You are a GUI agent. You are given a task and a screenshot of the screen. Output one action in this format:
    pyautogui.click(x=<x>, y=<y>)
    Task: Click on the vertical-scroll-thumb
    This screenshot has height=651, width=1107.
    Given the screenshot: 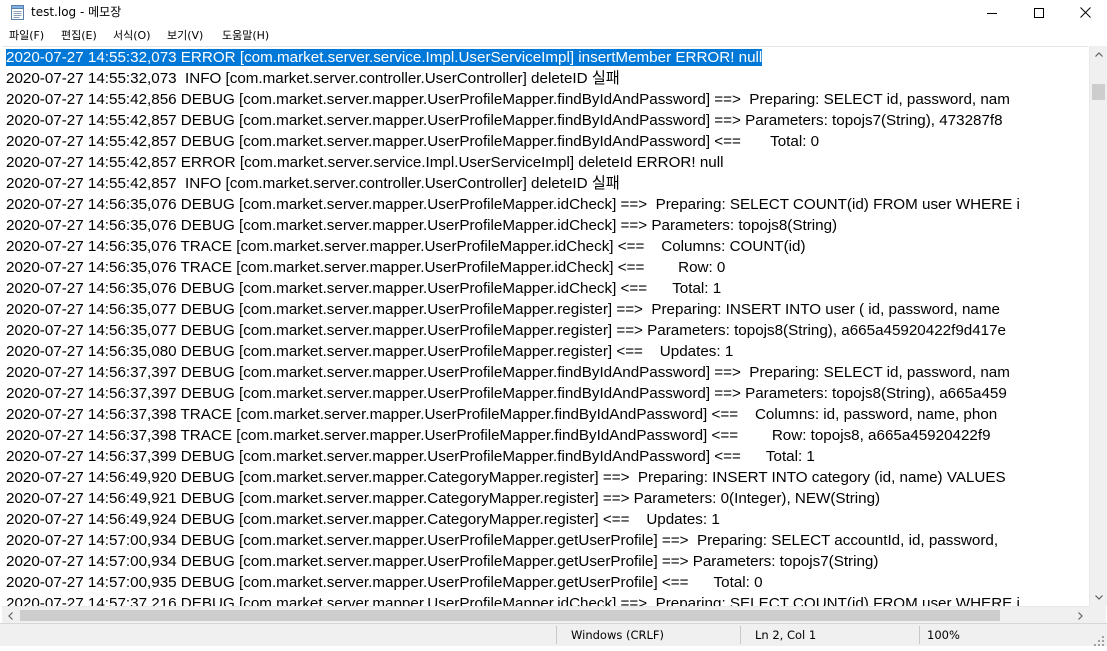 What is the action you would take?
    pyautogui.click(x=1098, y=92)
    